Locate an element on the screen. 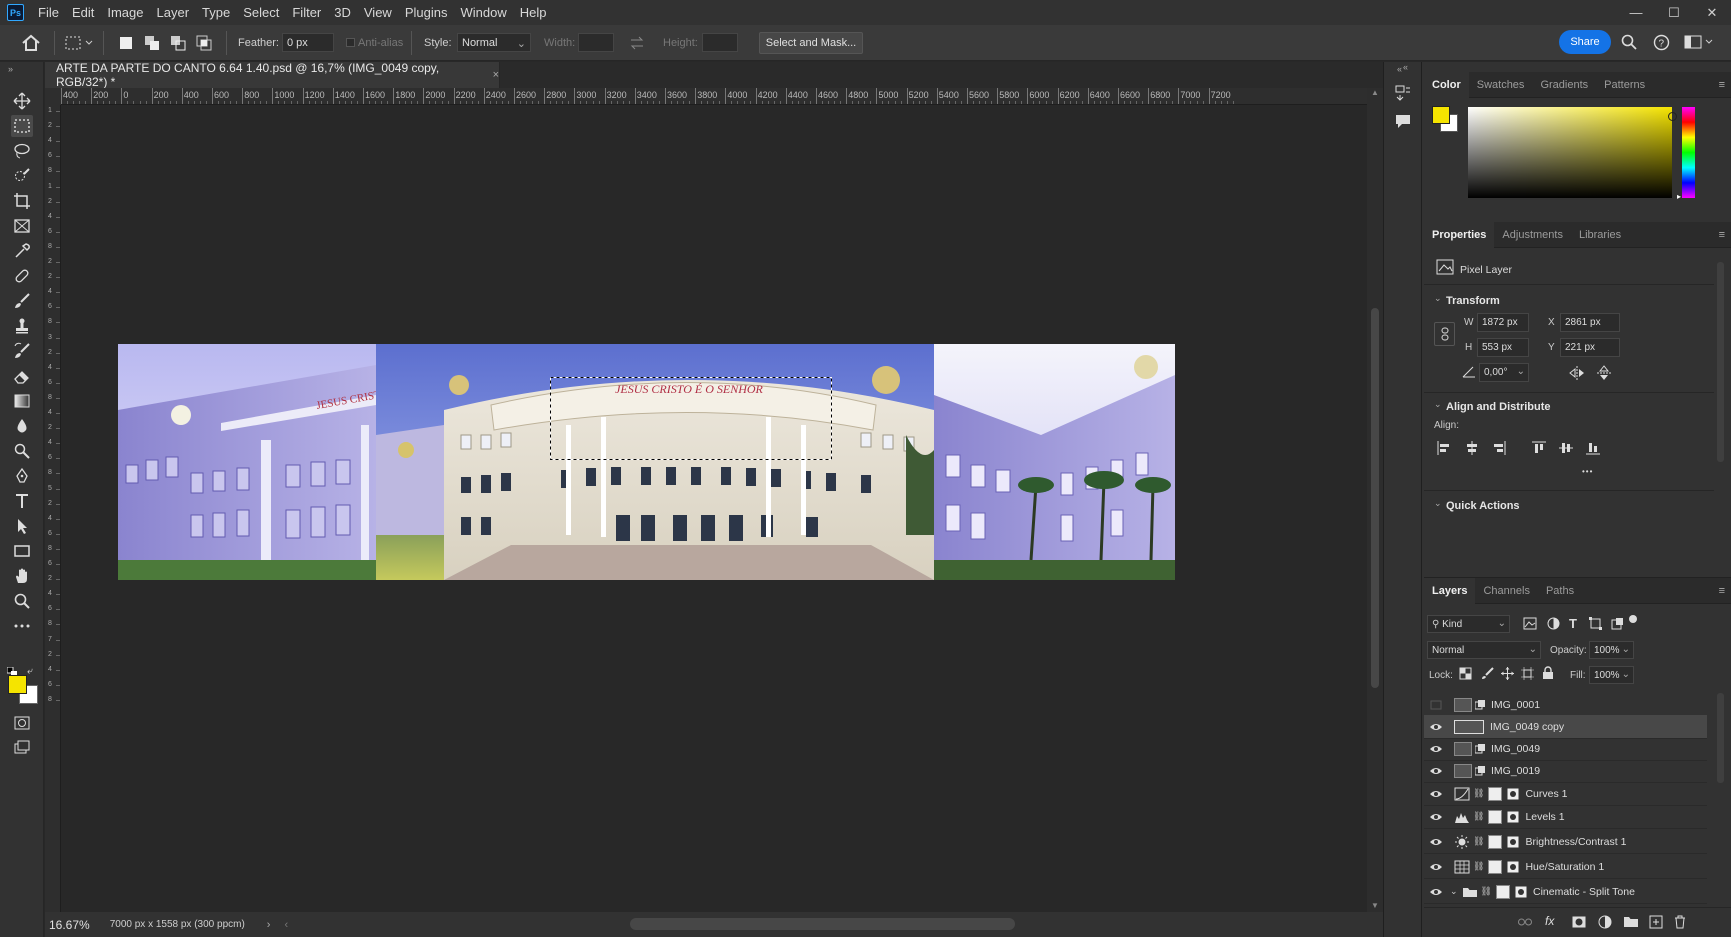 The width and height of the screenshot is (1731, 937). width-prop-input: 1872 px is located at coordinates (1503, 322).